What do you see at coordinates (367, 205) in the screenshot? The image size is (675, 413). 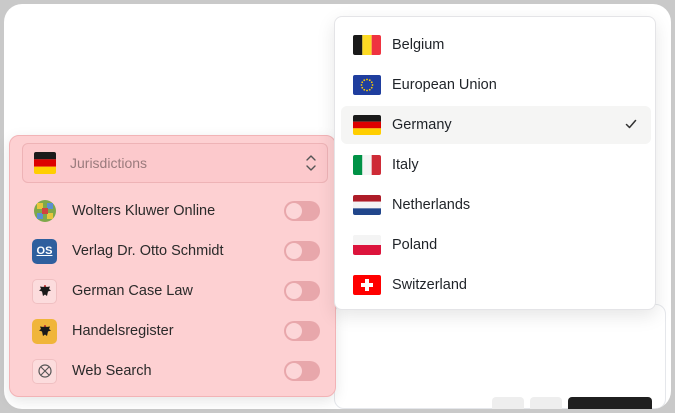 I see `netherlands-flag-icon` at bounding box center [367, 205].